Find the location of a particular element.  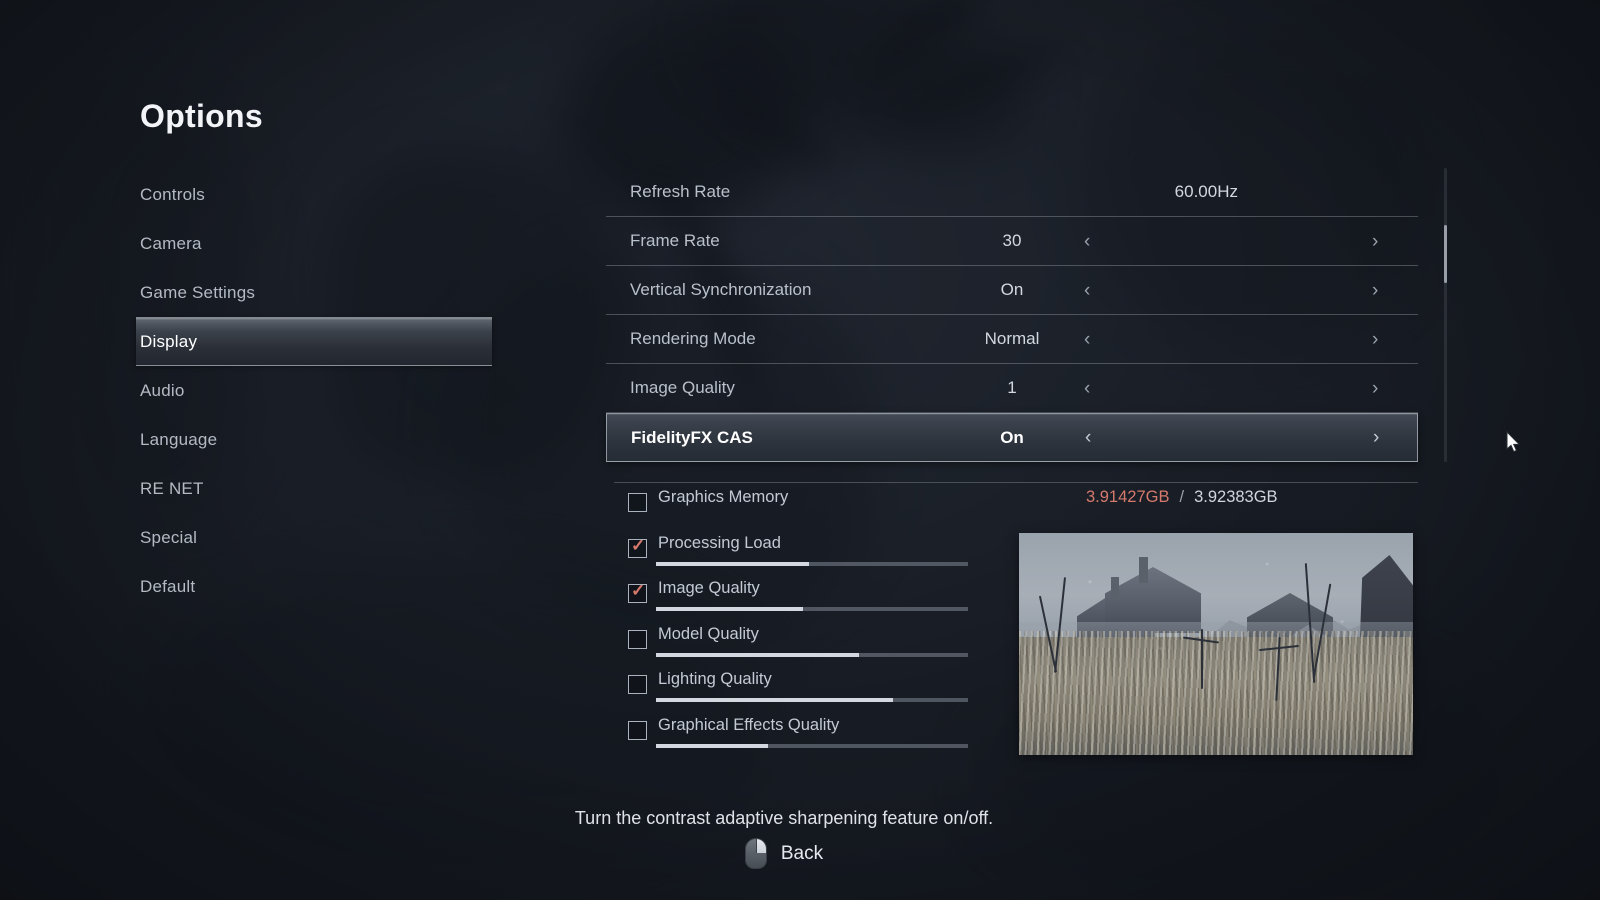

setting-value: 1 is located at coordinates (1012, 387).